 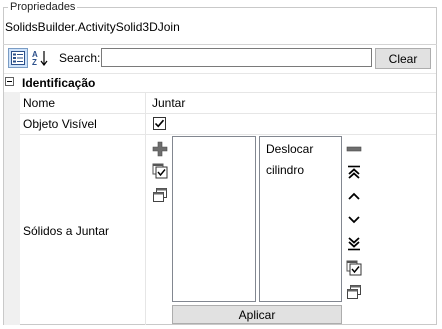 I want to click on column-splitter, so click(x=145, y=208).